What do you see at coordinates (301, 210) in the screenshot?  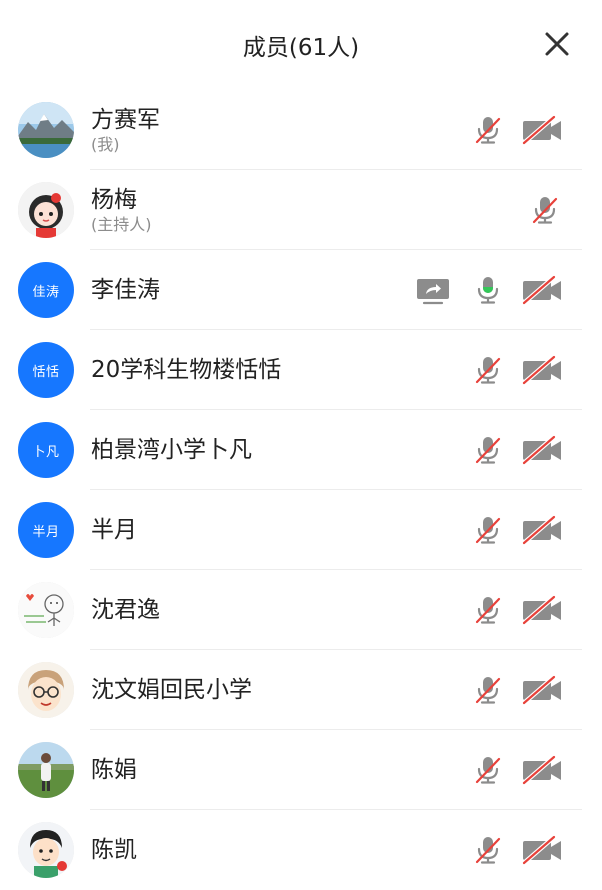 I see `member-row: 杨梅 (主持人)` at bounding box center [301, 210].